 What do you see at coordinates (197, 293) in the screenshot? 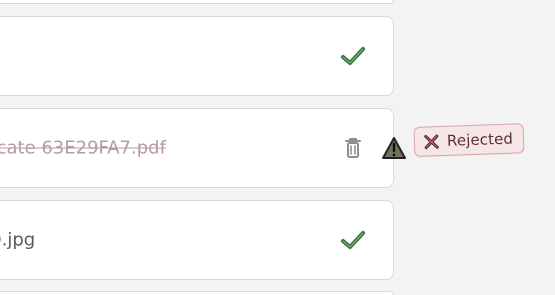
I see `upload-card-bottom-fragment` at bounding box center [197, 293].